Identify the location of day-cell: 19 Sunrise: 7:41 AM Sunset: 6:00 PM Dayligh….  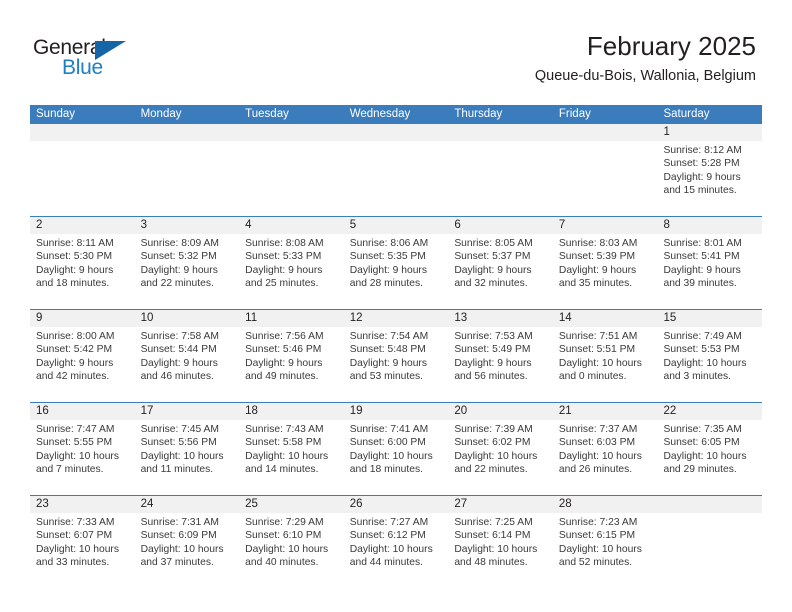
(396, 449).